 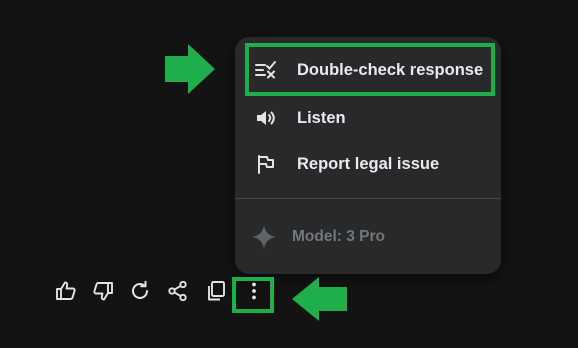 What do you see at coordinates (339, 236) in the screenshot?
I see `model-label: Model: 3 Pro` at bounding box center [339, 236].